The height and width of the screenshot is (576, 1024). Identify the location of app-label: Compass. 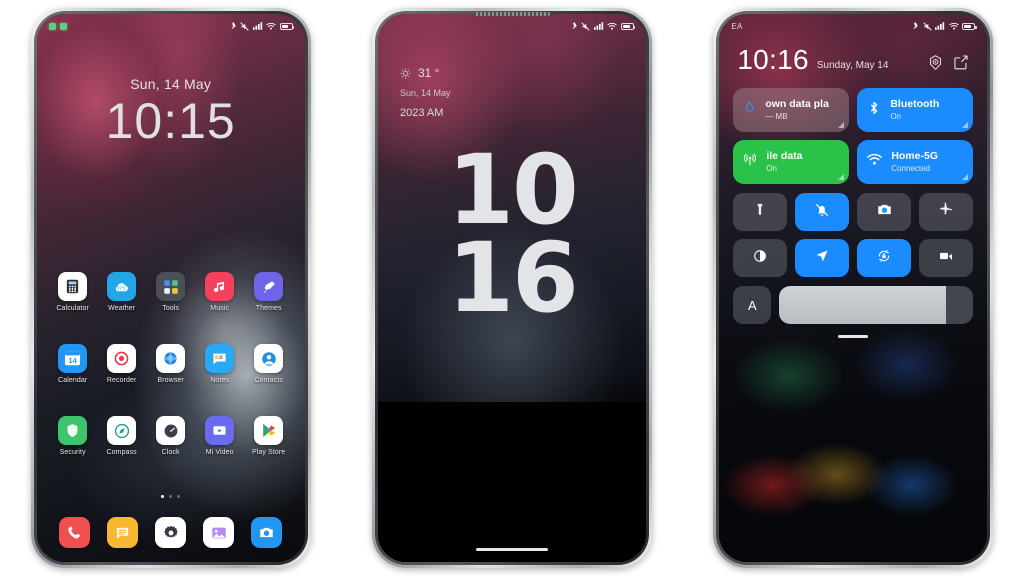
(121, 452).